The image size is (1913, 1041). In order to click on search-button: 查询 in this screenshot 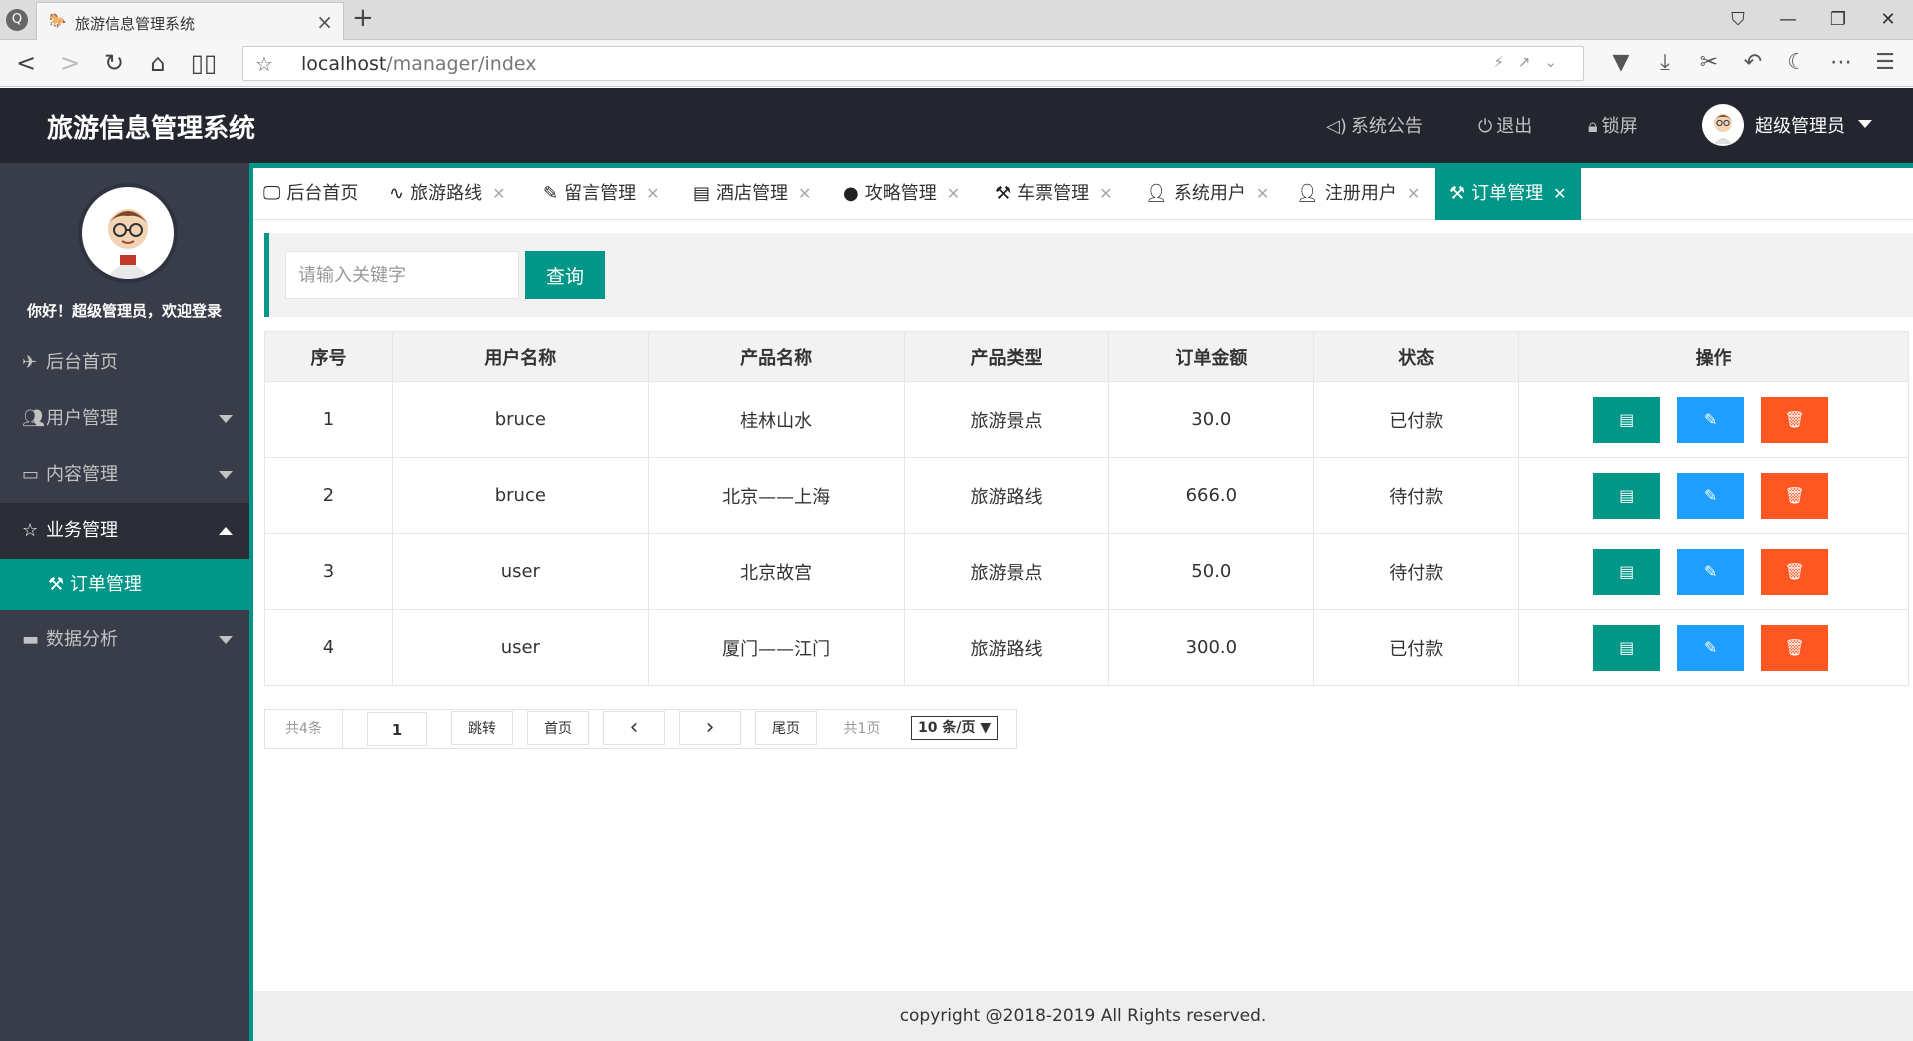, I will do `click(565, 275)`.